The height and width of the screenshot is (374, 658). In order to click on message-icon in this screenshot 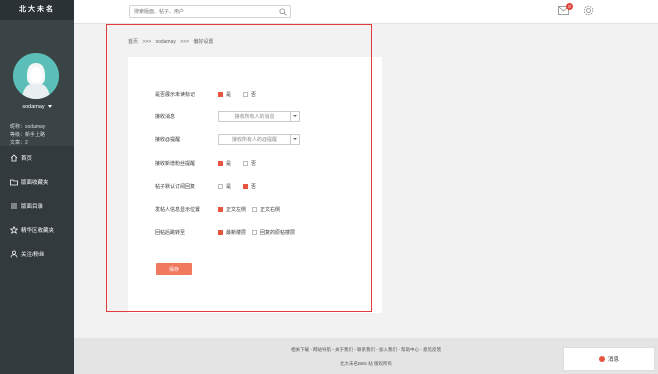, I will do `click(601, 359)`.